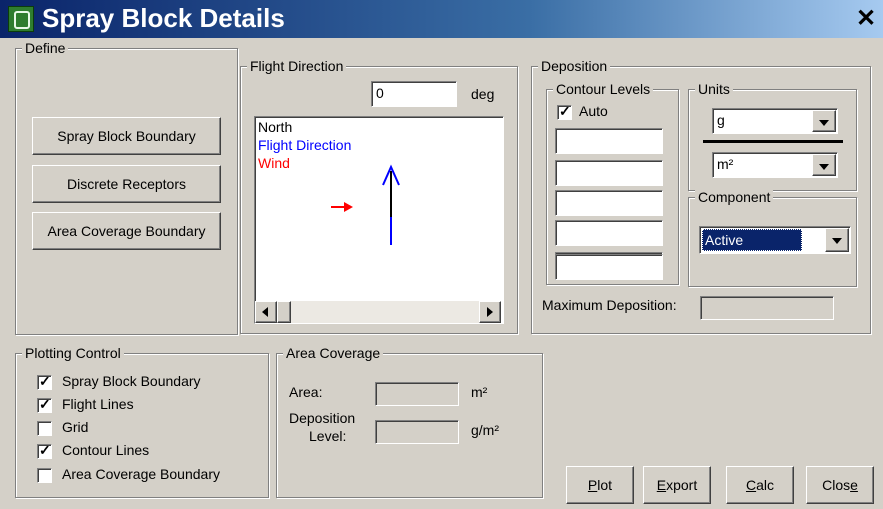 The height and width of the screenshot is (509, 883). What do you see at coordinates (306, 392) in the screenshot?
I see `area-label: Area:` at bounding box center [306, 392].